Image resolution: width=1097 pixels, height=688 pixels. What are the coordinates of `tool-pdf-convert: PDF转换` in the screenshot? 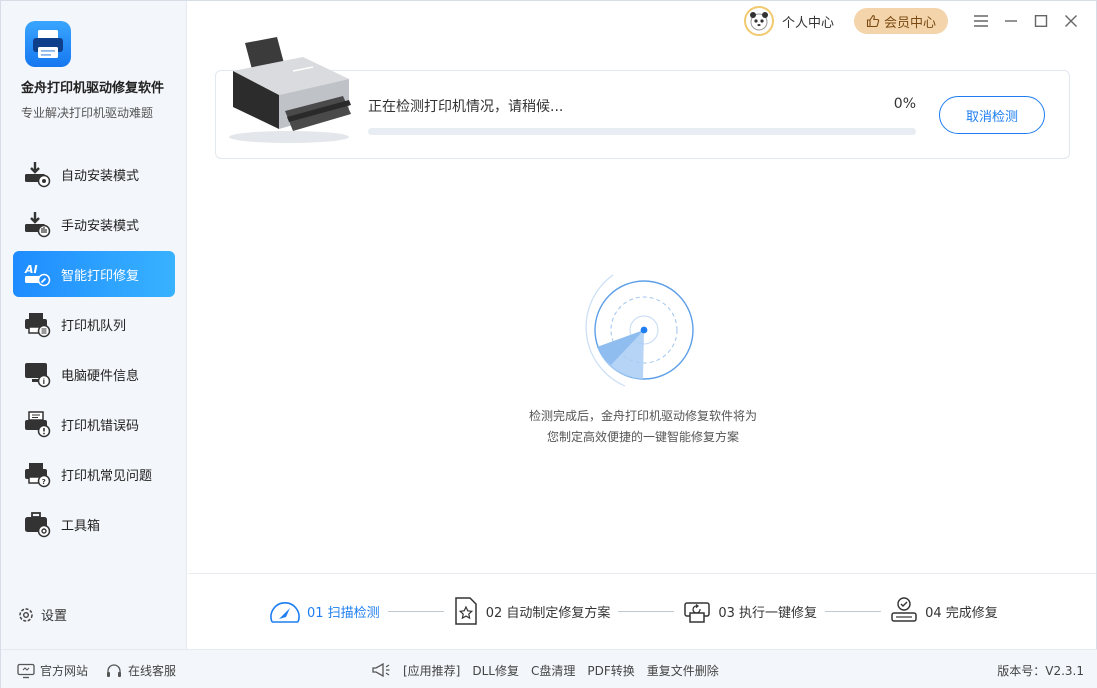 It's located at (610, 670).